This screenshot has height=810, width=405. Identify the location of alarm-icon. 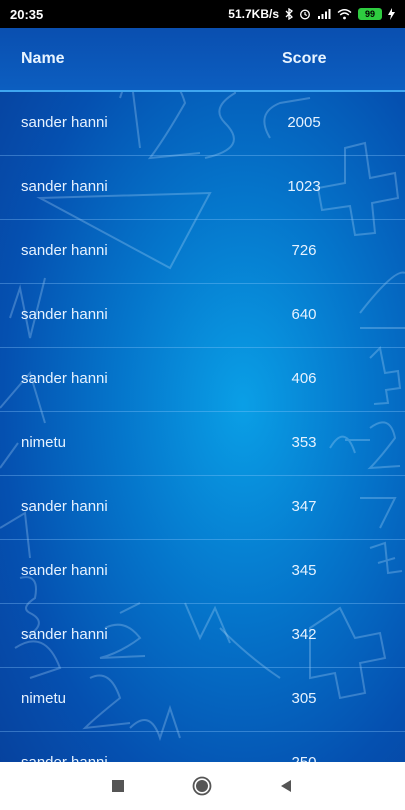
(305, 14).